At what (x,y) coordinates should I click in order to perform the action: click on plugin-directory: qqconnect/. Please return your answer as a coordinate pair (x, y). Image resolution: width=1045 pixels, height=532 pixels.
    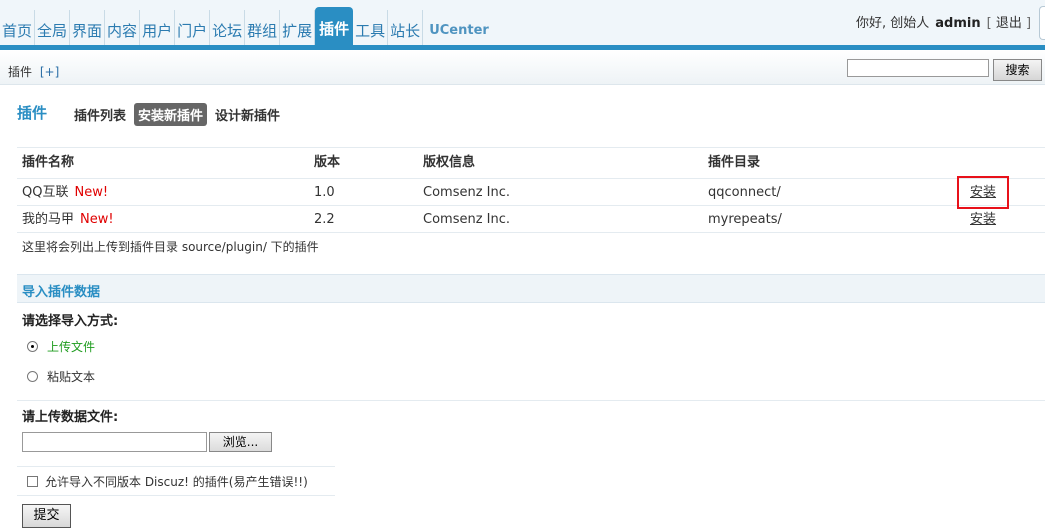
    Looking at the image, I should click on (744, 192).